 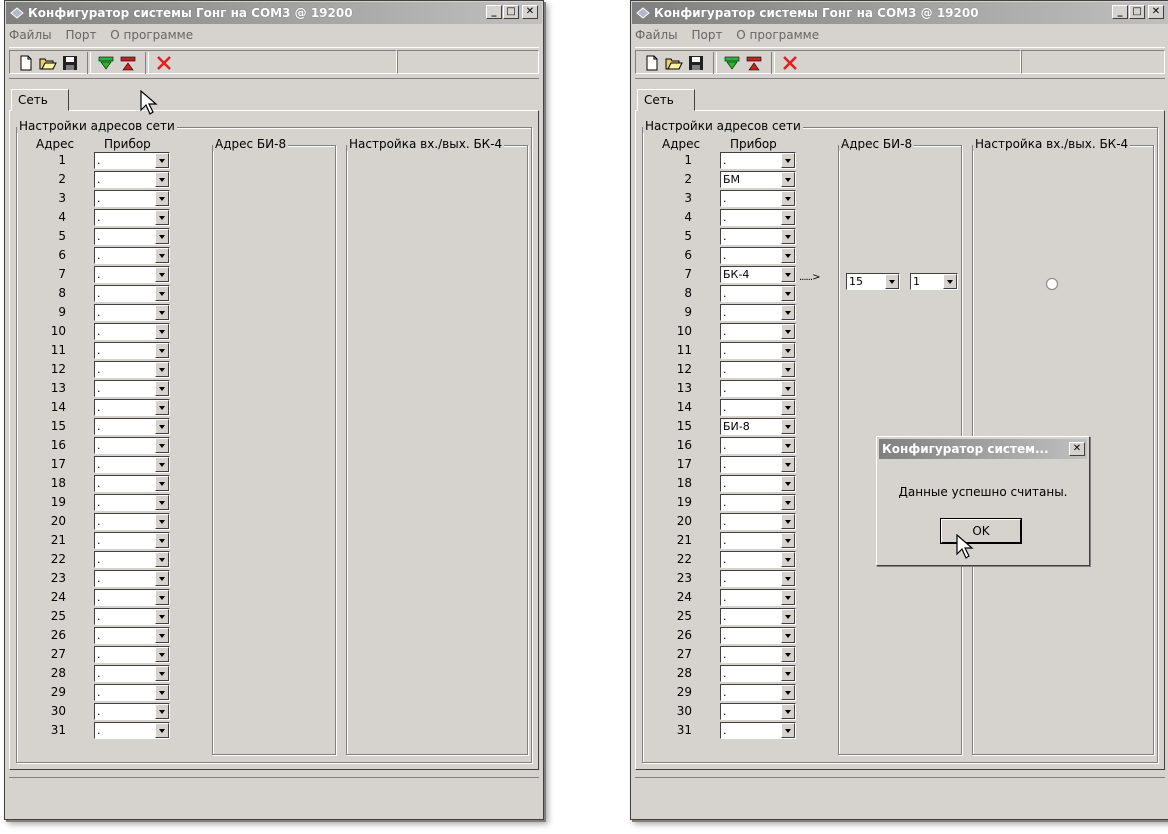 What do you see at coordinates (656, 35) in the screenshot?
I see `menu-files: Файлы` at bounding box center [656, 35].